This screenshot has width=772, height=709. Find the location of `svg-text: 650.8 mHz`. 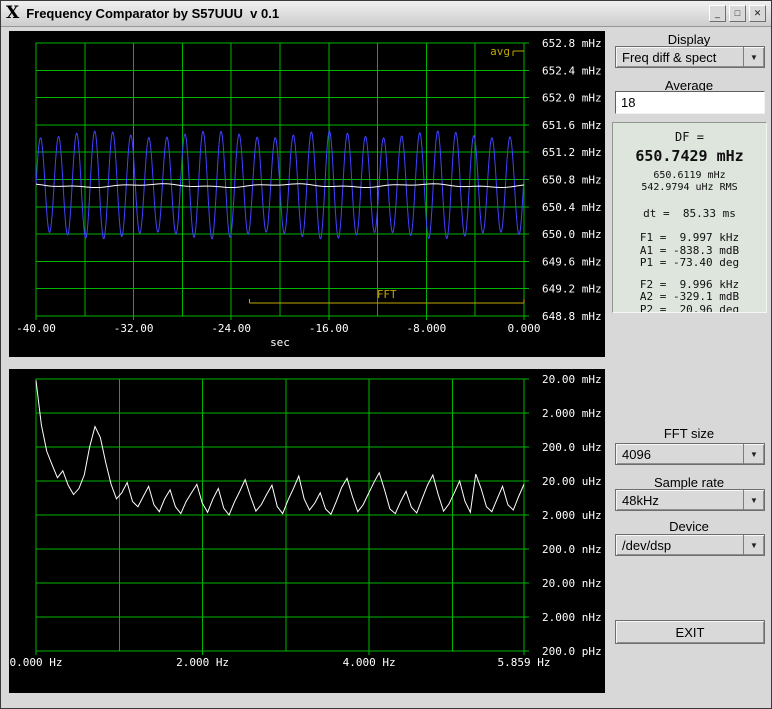

svg-text: 650.8 mHz is located at coordinates (572, 180).